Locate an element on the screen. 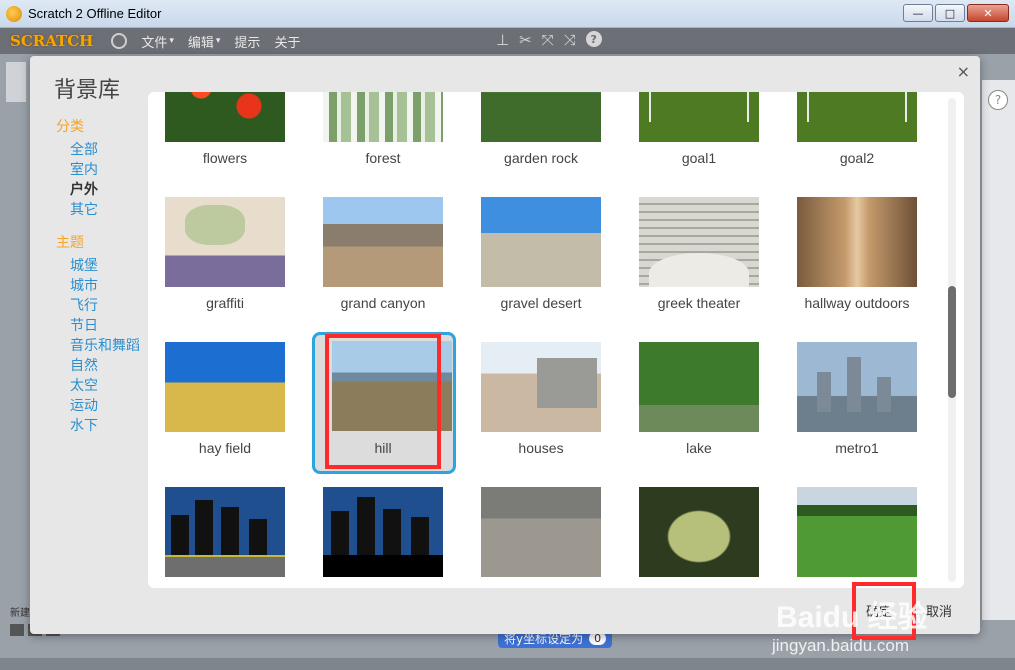  backdrop-label: lake is located at coordinates (699, 448).